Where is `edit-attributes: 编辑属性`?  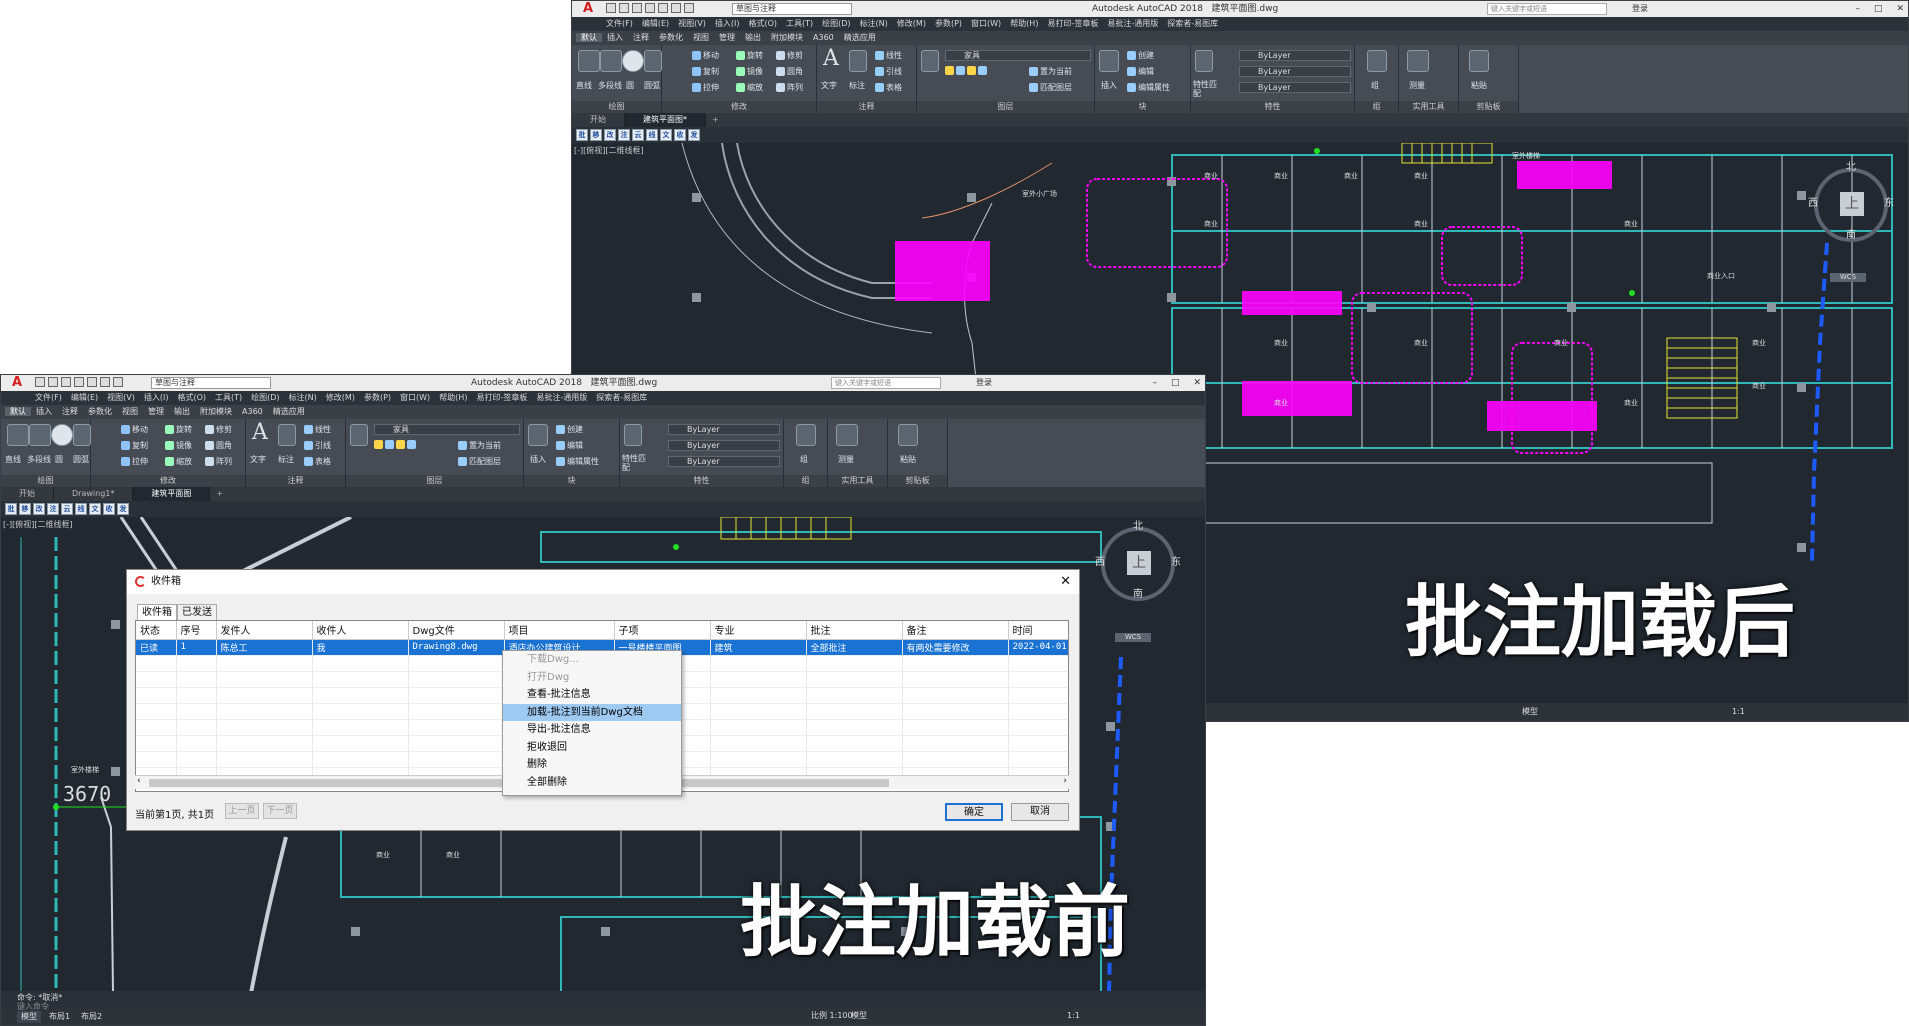
edit-attributes: 编辑属性 is located at coordinates (1148, 87).